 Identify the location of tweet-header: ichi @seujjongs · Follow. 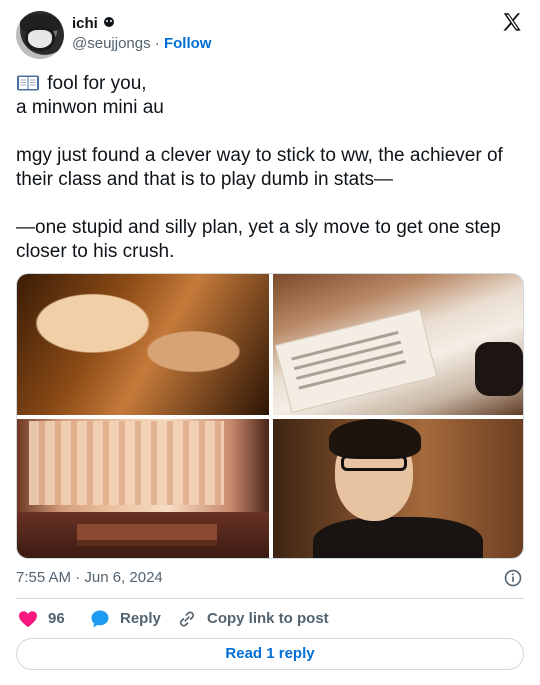
(270, 36).